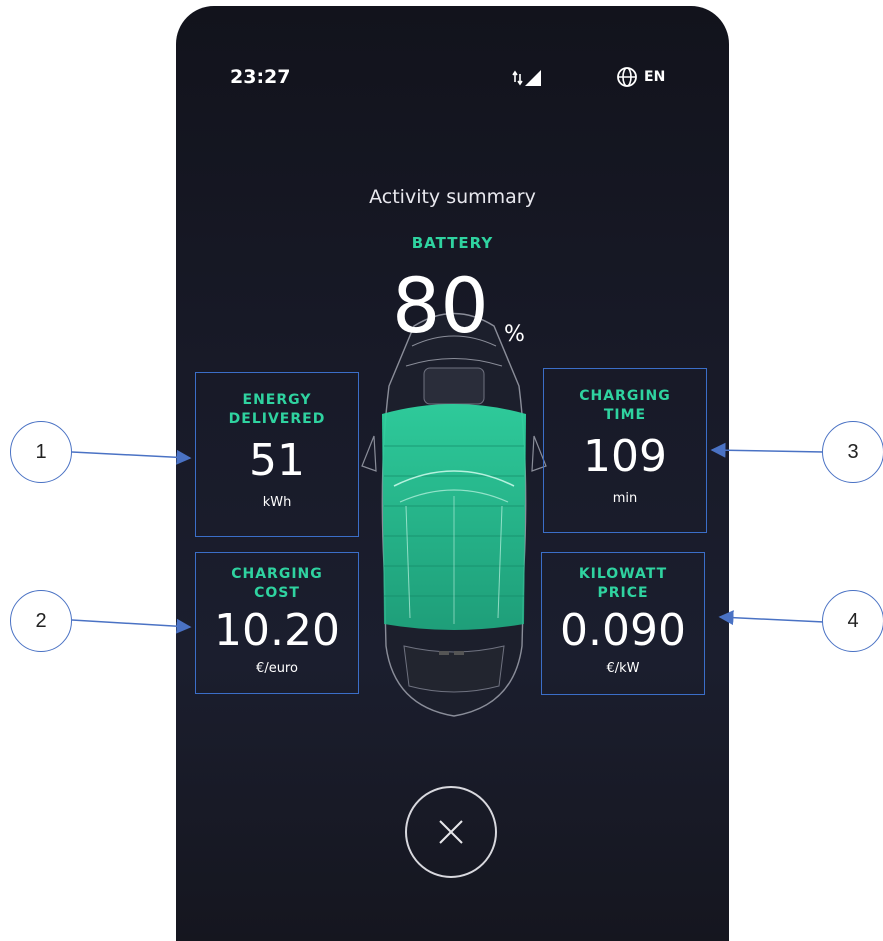 The image size is (883, 941). I want to click on language-label: EN, so click(655, 77).